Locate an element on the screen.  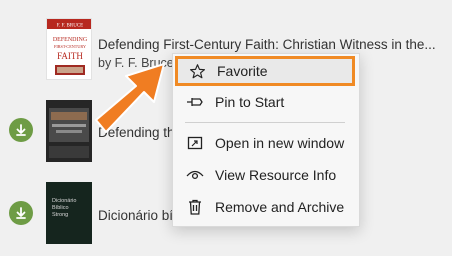
cover-title-line: Dicionário is located at coordinates (64, 201).